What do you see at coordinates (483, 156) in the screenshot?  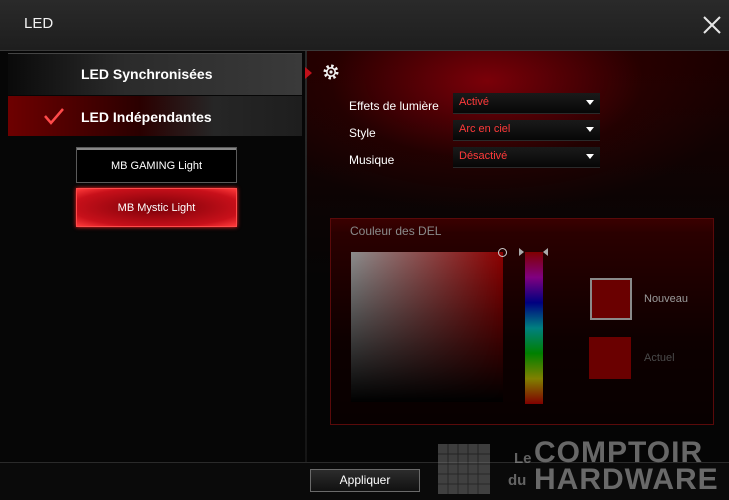 I see `music-value: Désactivé` at bounding box center [483, 156].